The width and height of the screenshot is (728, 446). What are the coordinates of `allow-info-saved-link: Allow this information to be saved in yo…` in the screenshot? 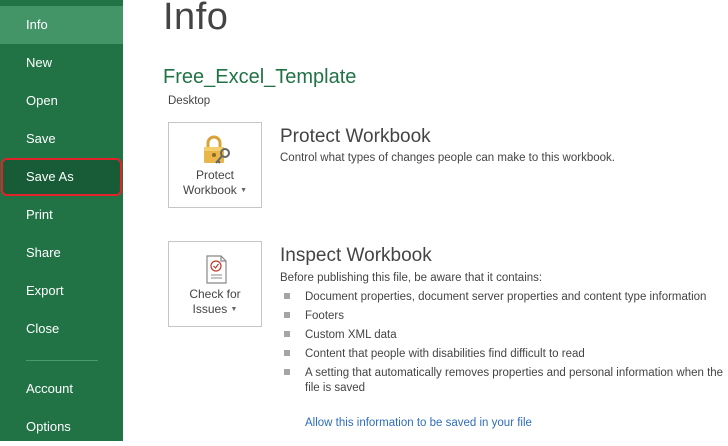 It's located at (418, 423).